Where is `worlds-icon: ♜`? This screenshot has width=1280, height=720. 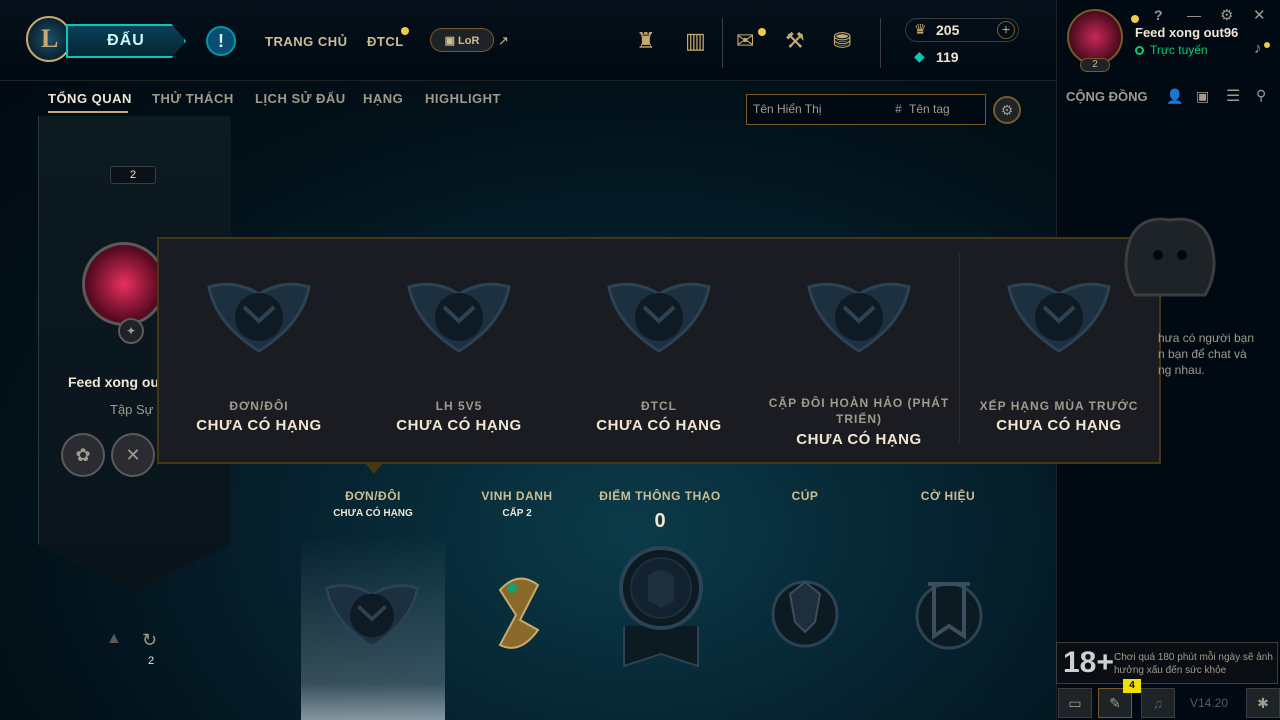 worlds-icon: ♜ is located at coordinates (646, 41).